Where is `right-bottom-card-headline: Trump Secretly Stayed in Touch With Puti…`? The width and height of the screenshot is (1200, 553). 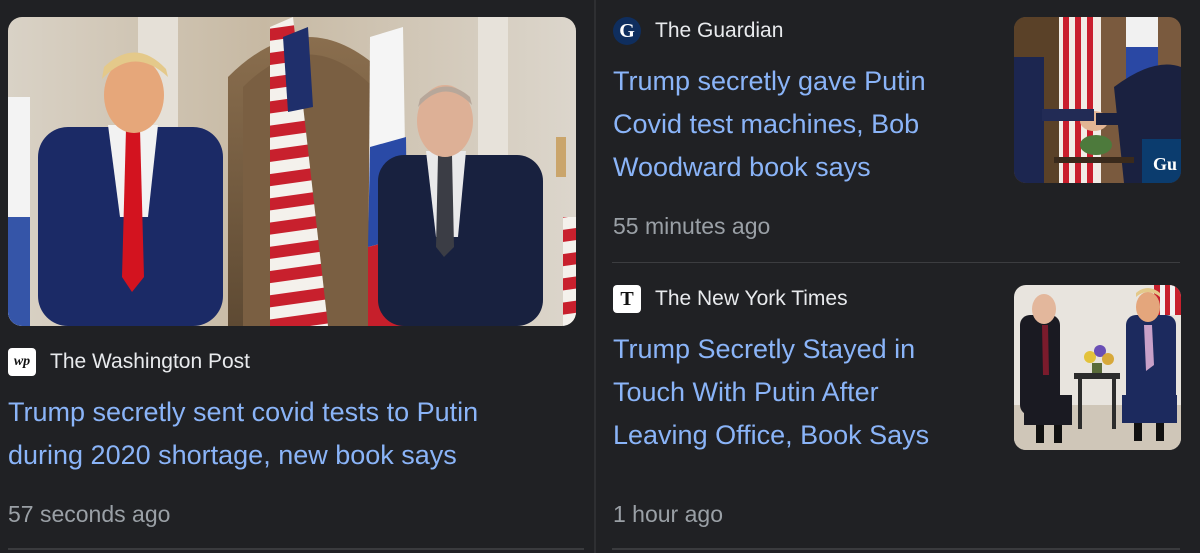
right-bottom-card-headline: Trump Secretly Stayed in Touch With Puti… is located at coordinates (803, 392).